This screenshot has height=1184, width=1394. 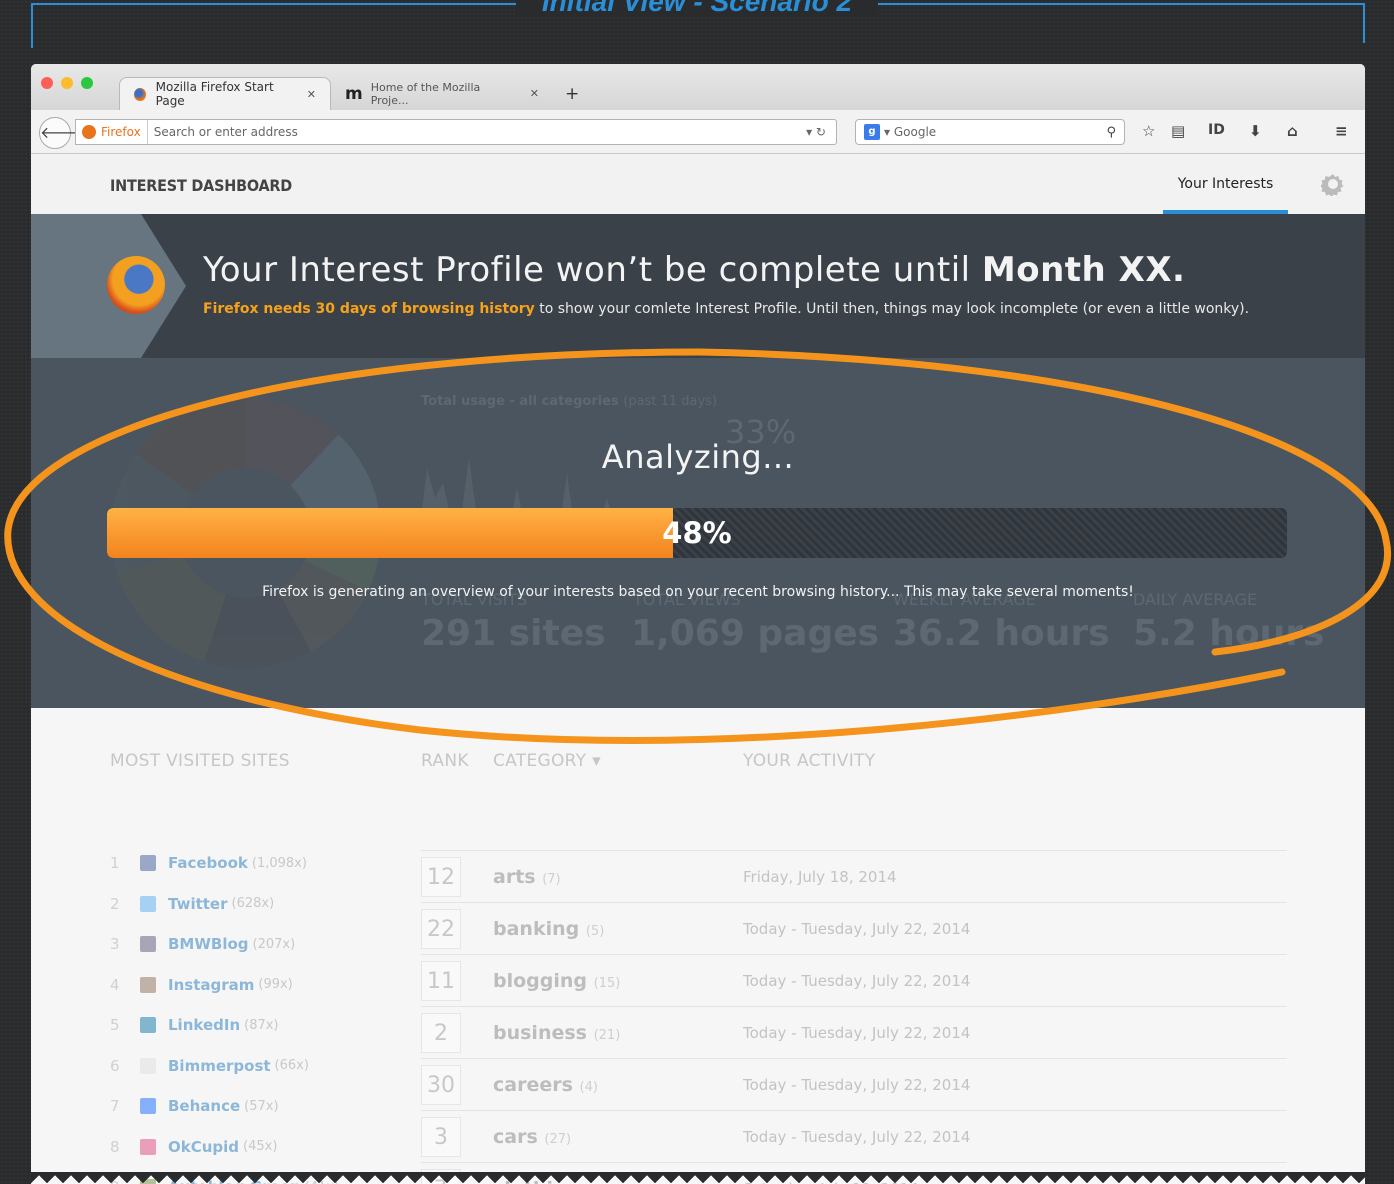 I want to click on google-icon: g, so click(x=872, y=132).